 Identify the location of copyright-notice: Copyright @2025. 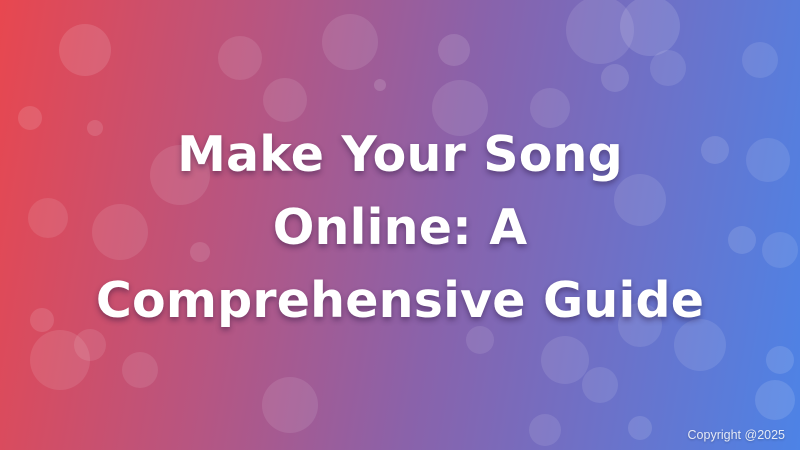
(736, 435).